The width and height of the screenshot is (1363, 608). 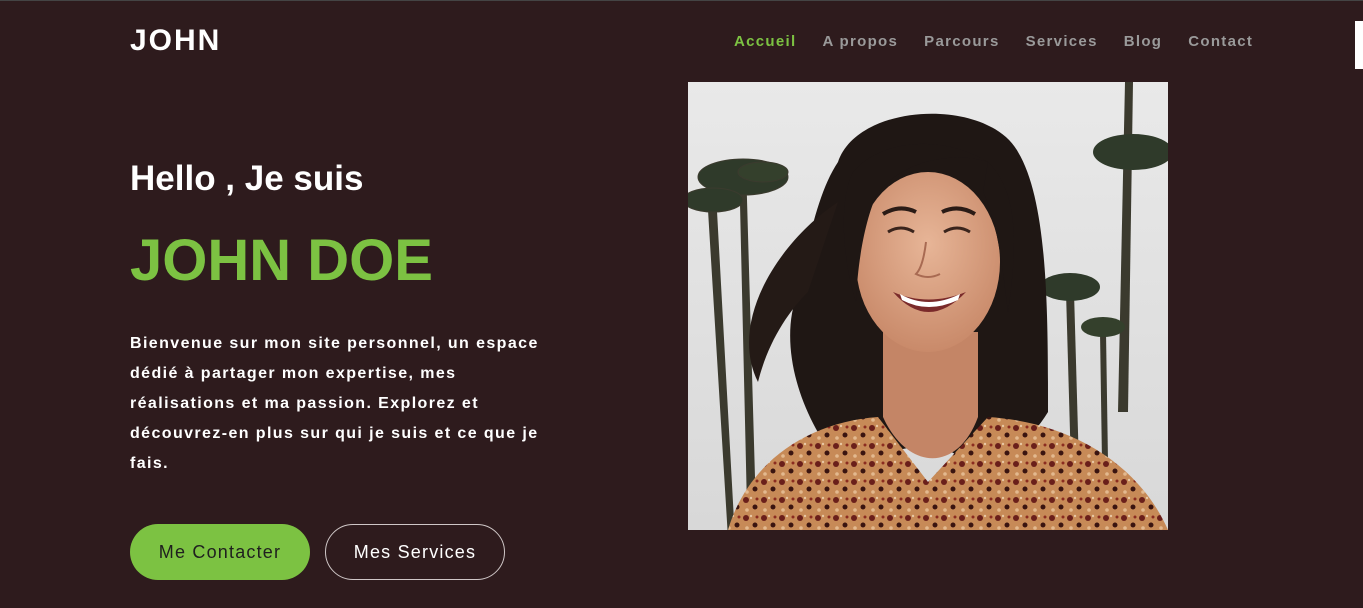 I want to click on nav-item-accueil: Accueil, so click(x=765, y=42).